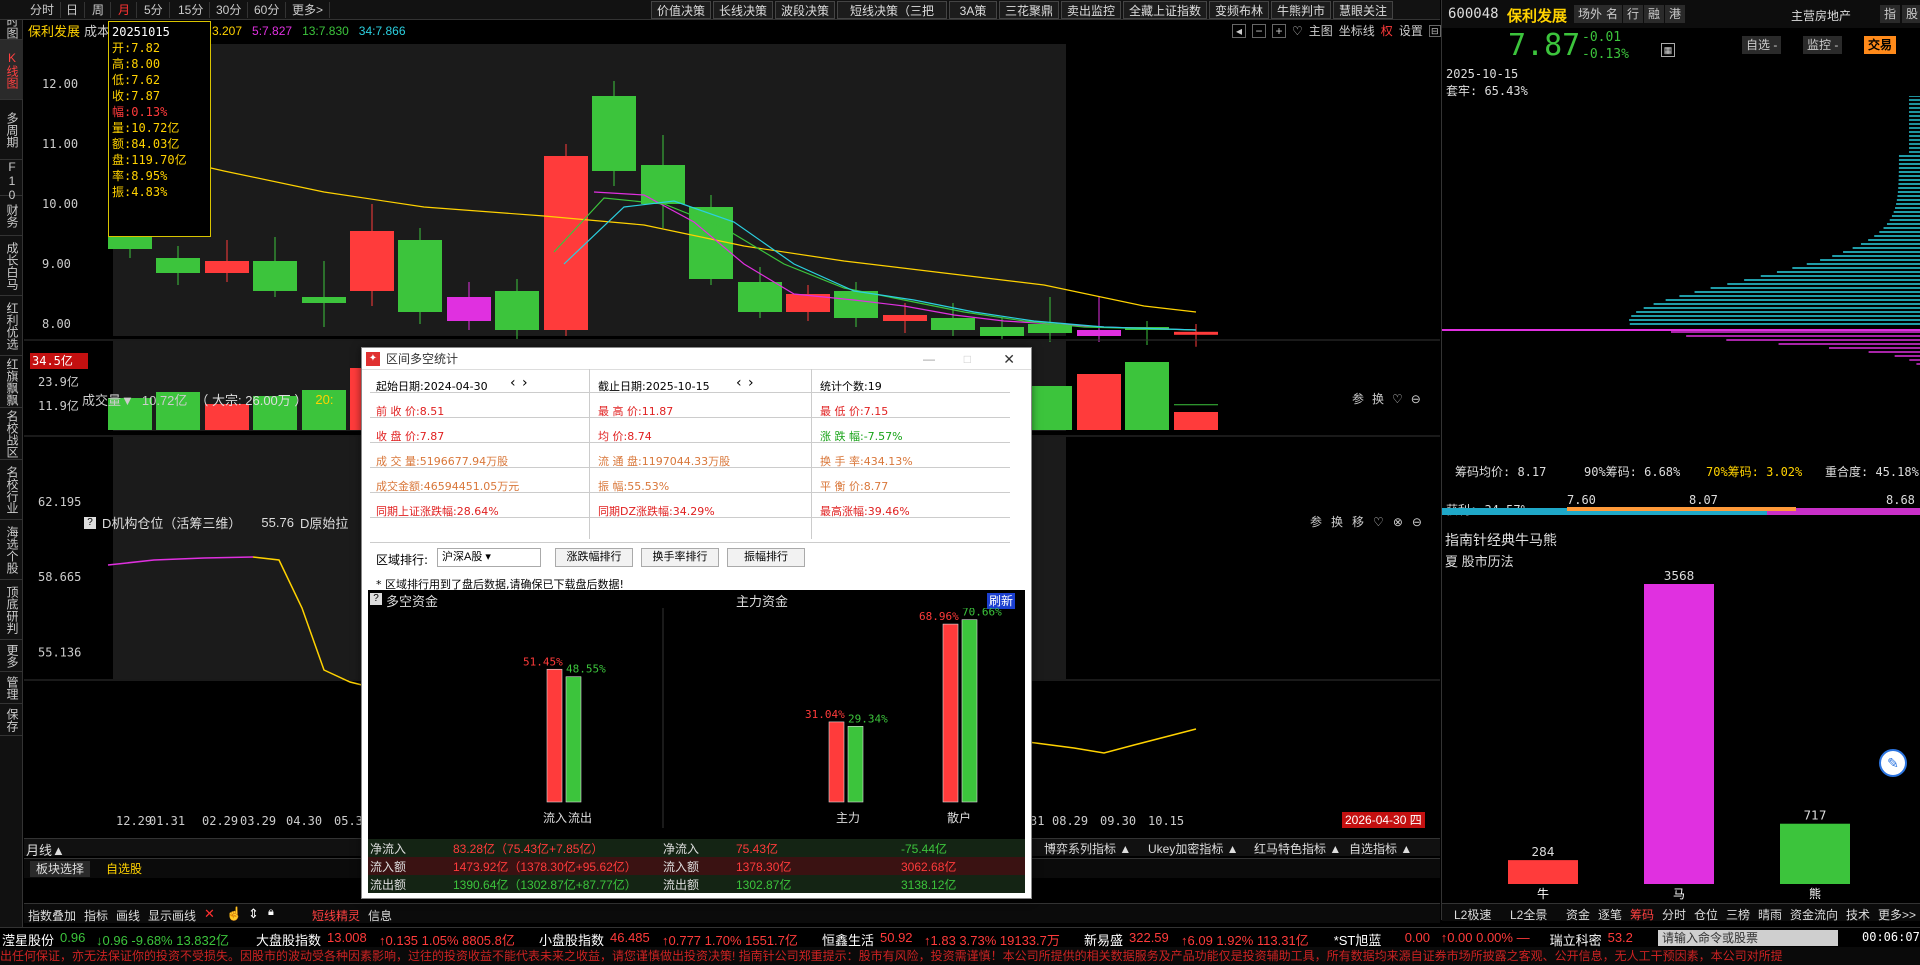 The width and height of the screenshot is (1920, 965). Describe the element at coordinates (52, 915) in the screenshot. I see `tool-0: 指数叠加` at that location.